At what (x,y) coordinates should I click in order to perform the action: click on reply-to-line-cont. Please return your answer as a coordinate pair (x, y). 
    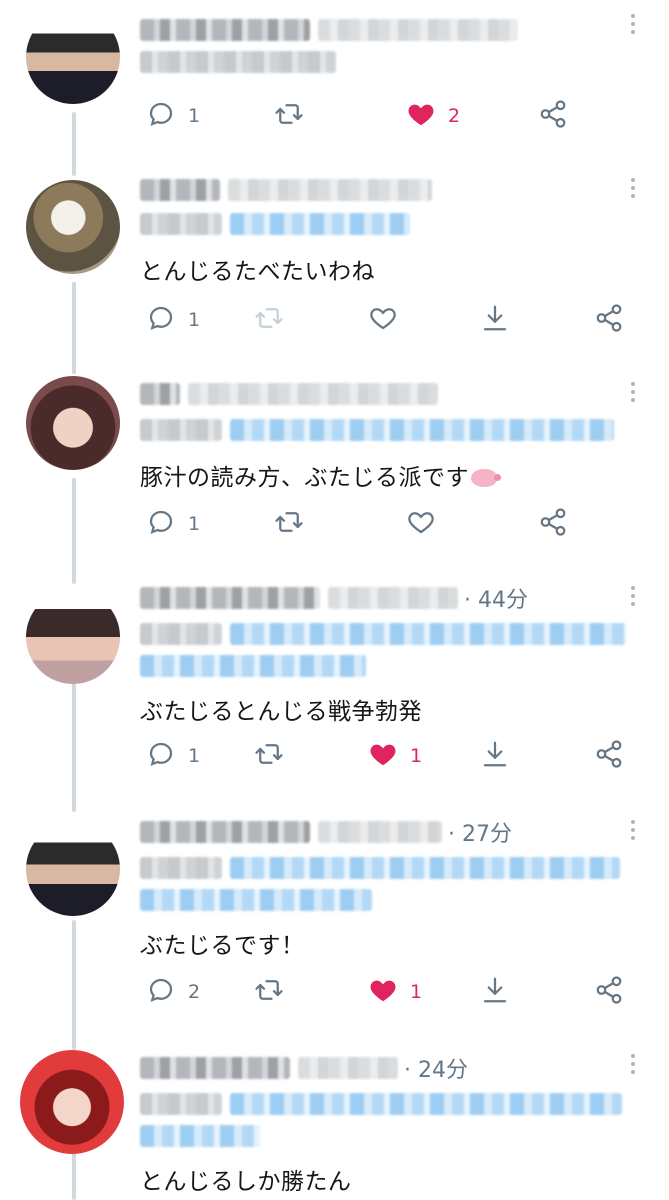
    Looking at the image, I should click on (384, 1136).